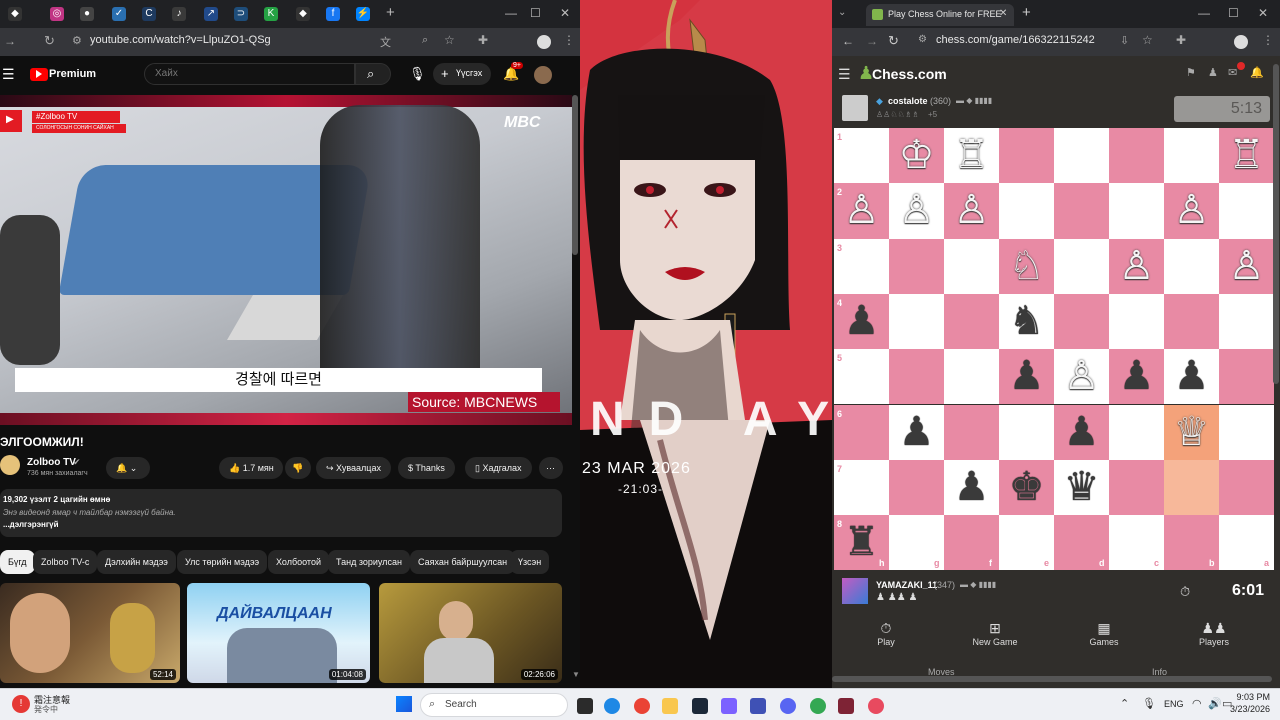 Image resolution: width=1280 pixels, height=720 pixels. Describe the element at coordinates (758, 706) in the screenshot. I see `store-icon` at that location.